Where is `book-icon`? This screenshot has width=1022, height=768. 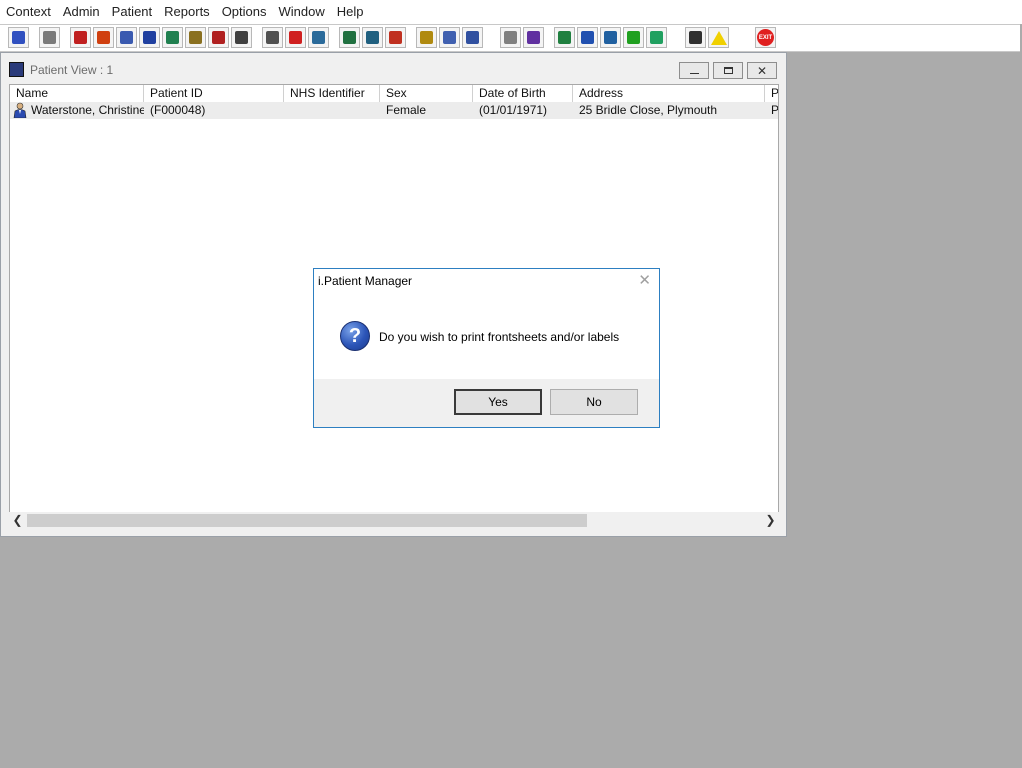
book-icon is located at coordinates (80, 37).